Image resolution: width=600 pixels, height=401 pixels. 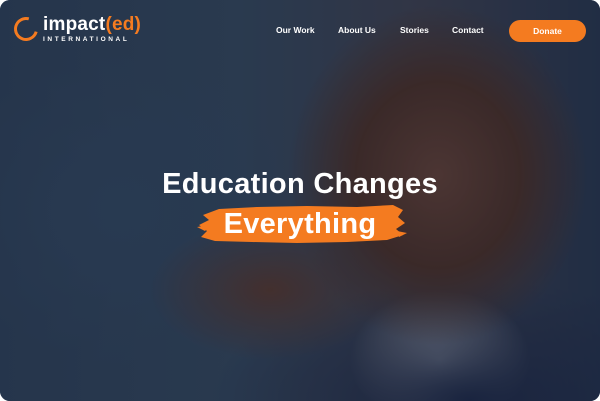 I want to click on nav-about-us: About Us, so click(x=357, y=30).